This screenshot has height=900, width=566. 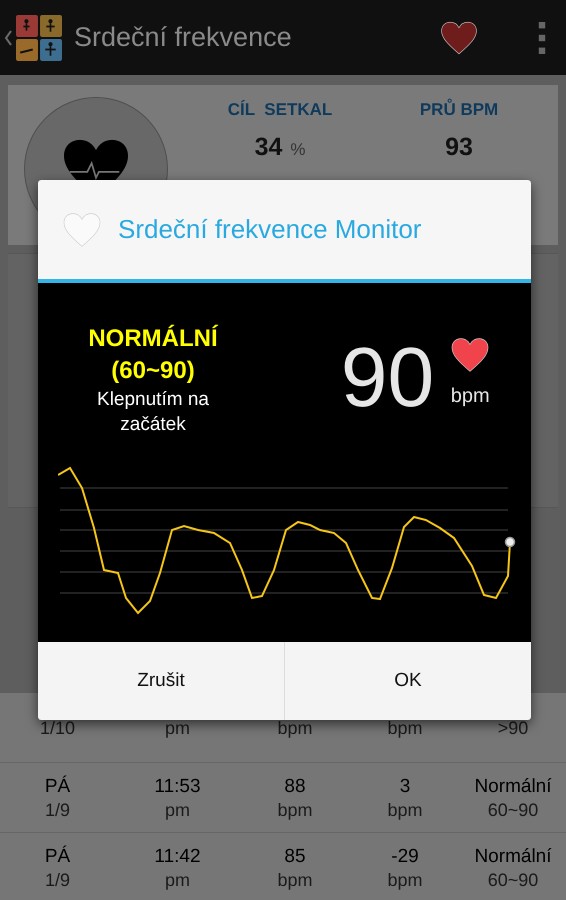 I want to click on app-icon, so click(x=39, y=37).